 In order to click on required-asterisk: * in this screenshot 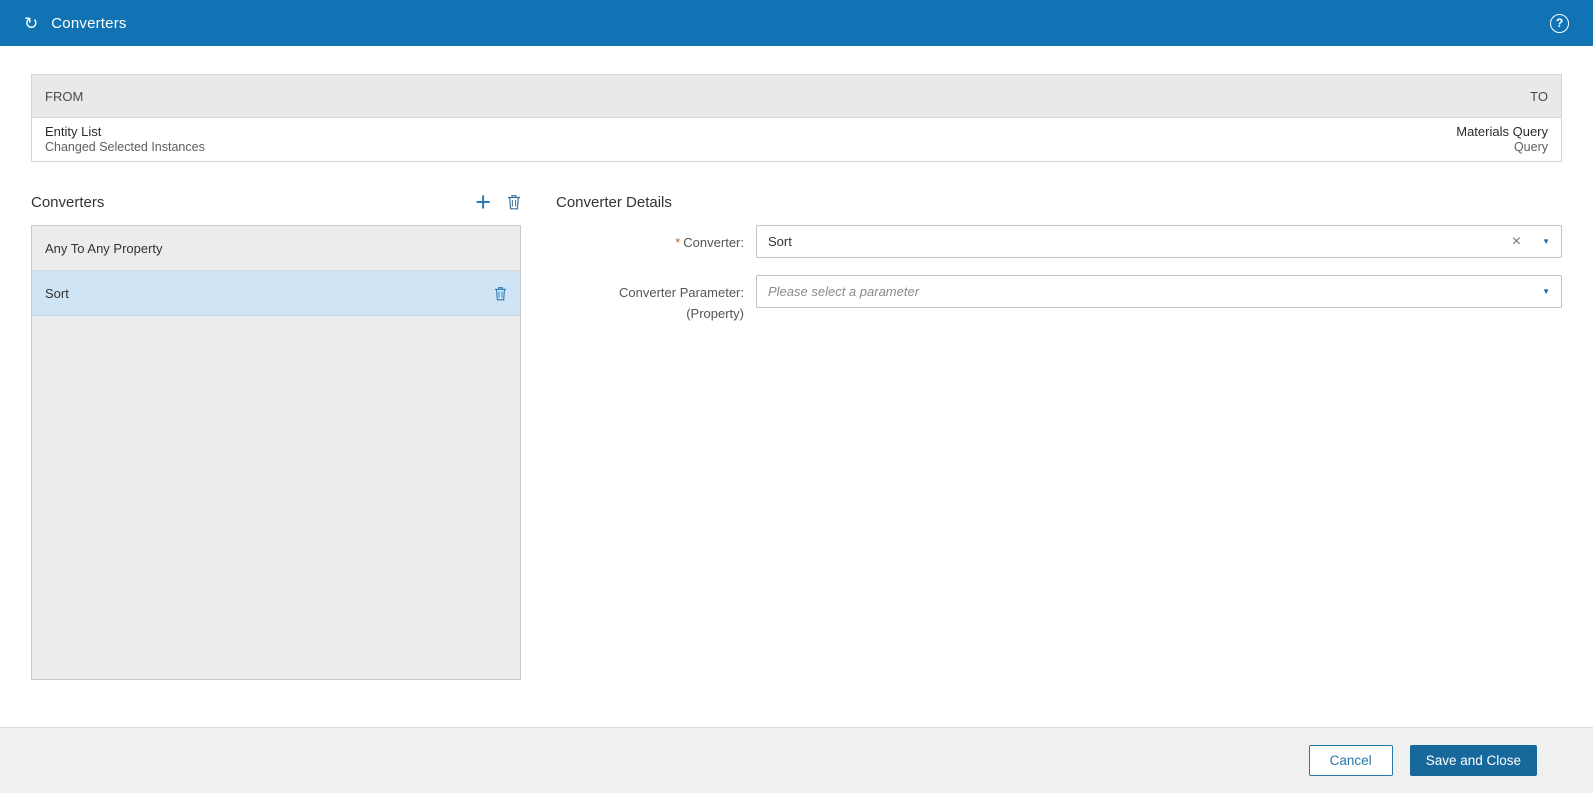, I will do `click(678, 242)`.